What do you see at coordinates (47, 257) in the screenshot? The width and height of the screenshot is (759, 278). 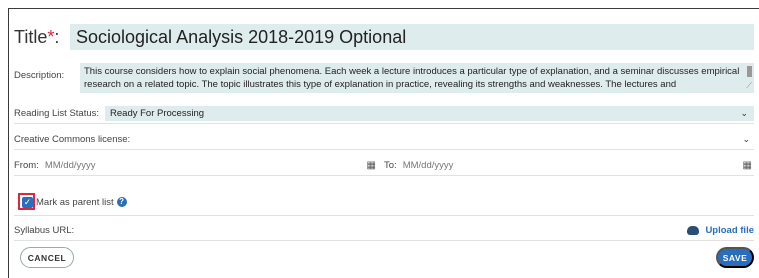 I see `cancel-button: CANCEL` at bounding box center [47, 257].